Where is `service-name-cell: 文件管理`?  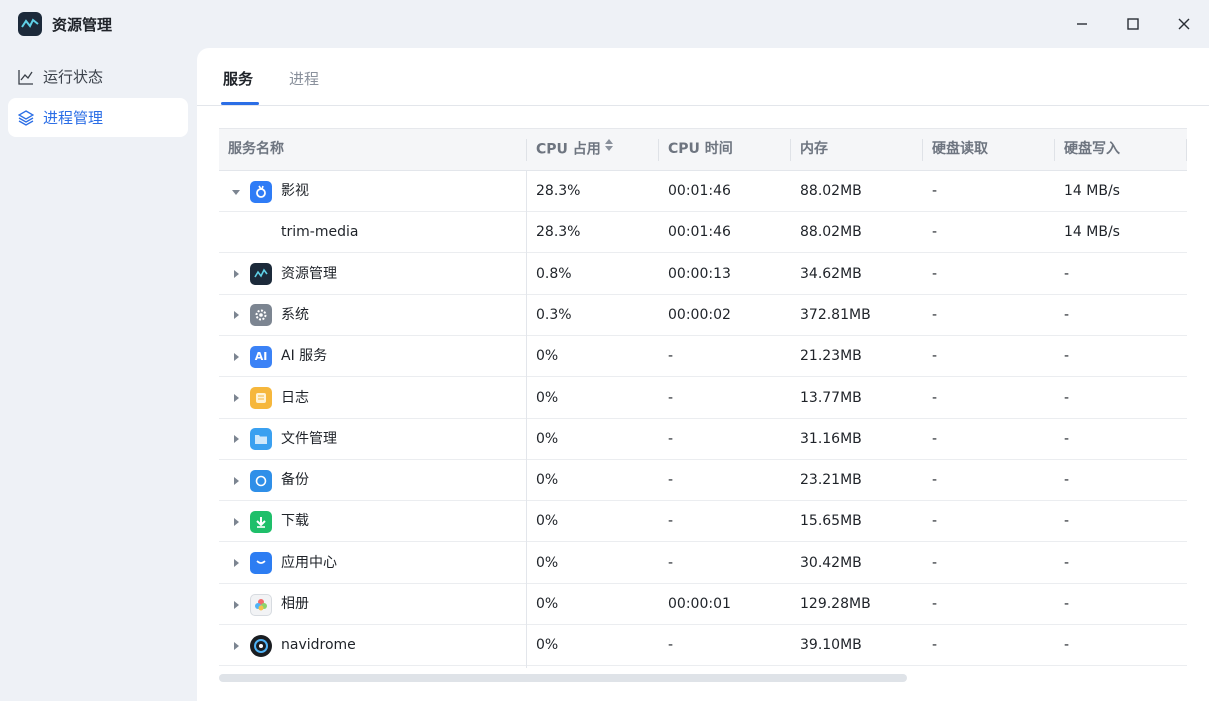
service-name-cell: 文件管理 is located at coordinates (372, 439).